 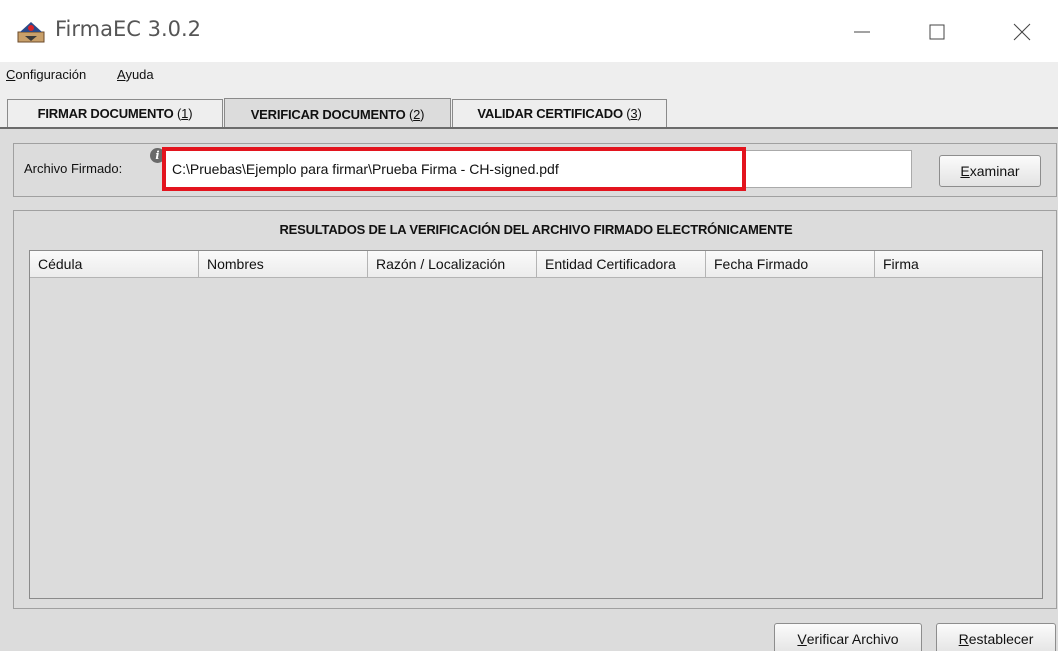 What do you see at coordinates (1001, 639) in the screenshot?
I see `restablecer-label: establecer` at bounding box center [1001, 639].